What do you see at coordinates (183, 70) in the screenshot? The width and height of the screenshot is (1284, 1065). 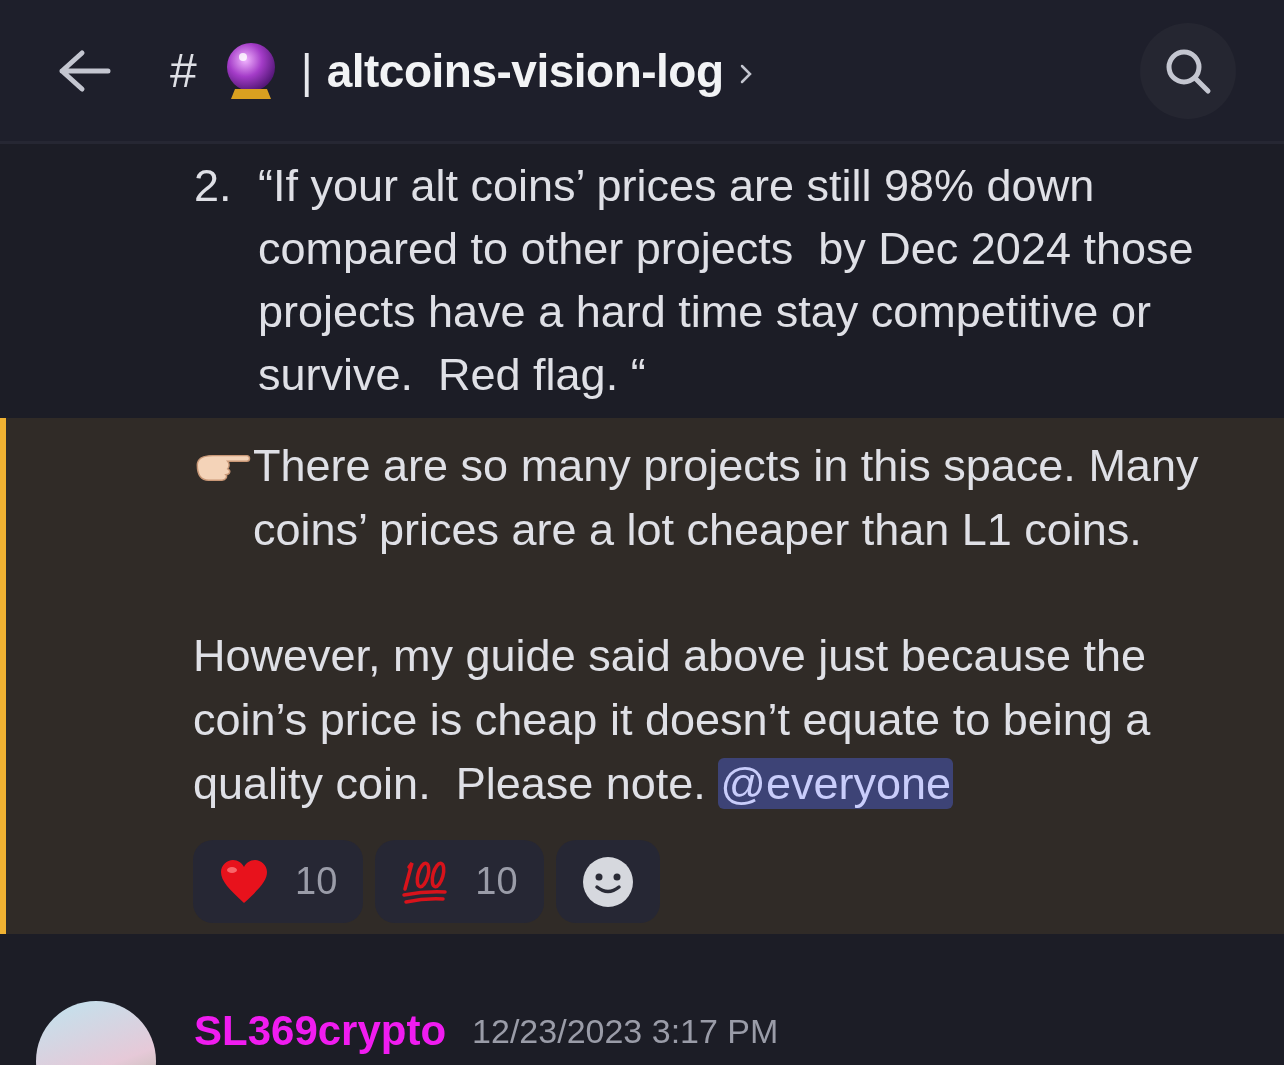 I see `channel-hash: #` at bounding box center [183, 70].